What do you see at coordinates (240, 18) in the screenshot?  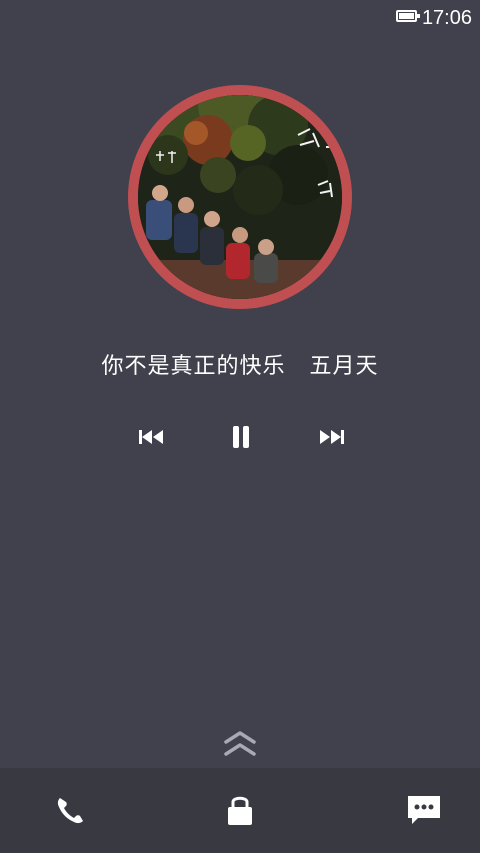 I see `status-bar: 17:06` at bounding box center [240, 18].